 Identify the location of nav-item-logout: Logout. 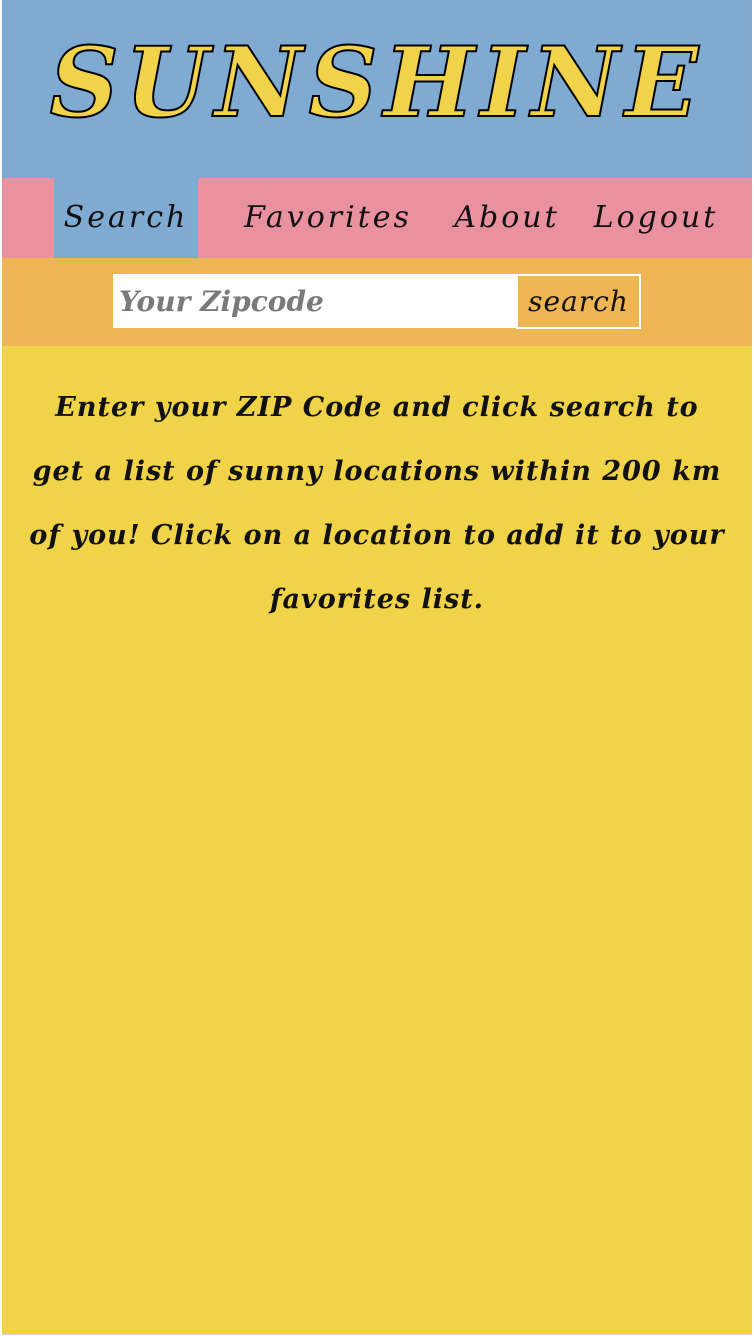
(656, 218).